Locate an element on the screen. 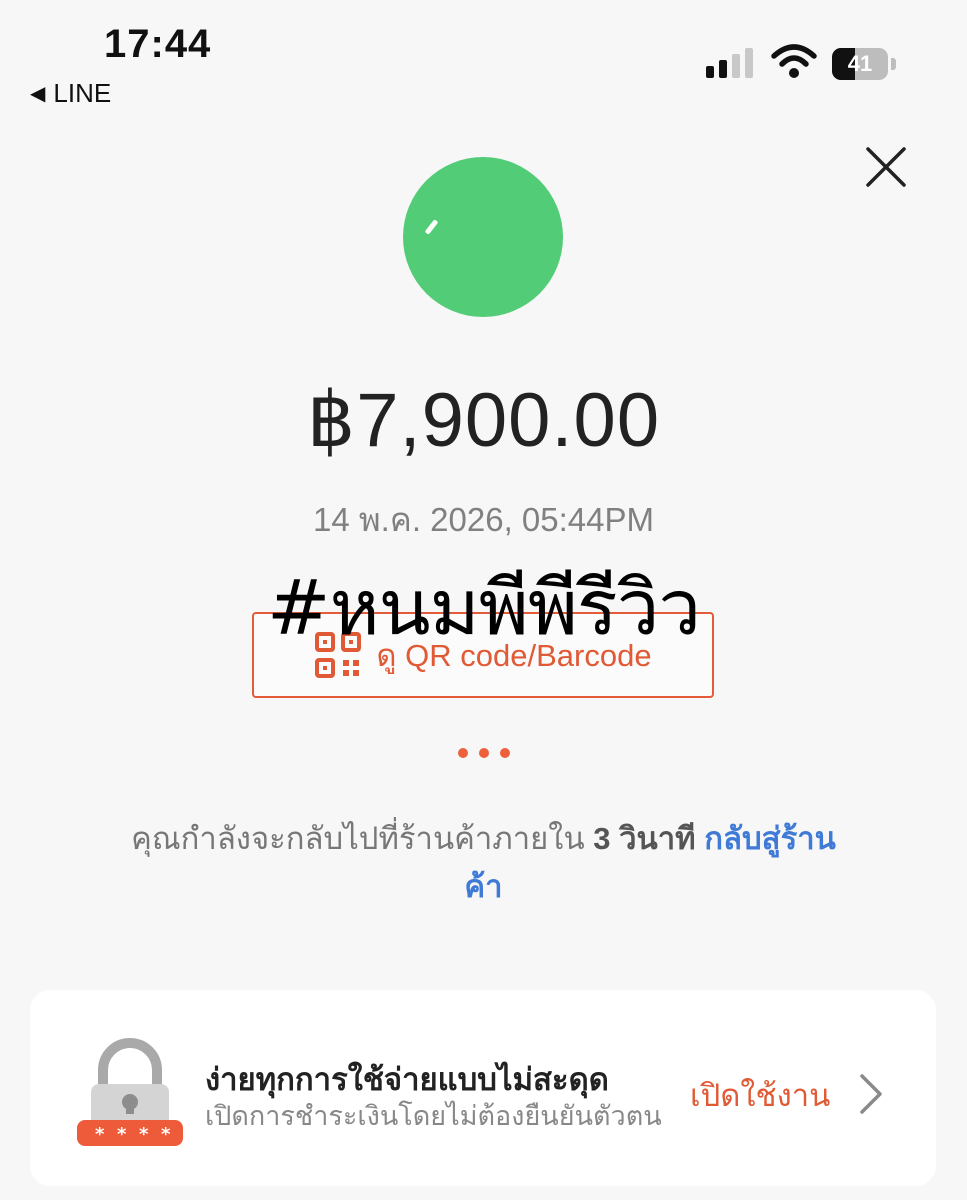  battery-cap is located at coordinates (893, 64).